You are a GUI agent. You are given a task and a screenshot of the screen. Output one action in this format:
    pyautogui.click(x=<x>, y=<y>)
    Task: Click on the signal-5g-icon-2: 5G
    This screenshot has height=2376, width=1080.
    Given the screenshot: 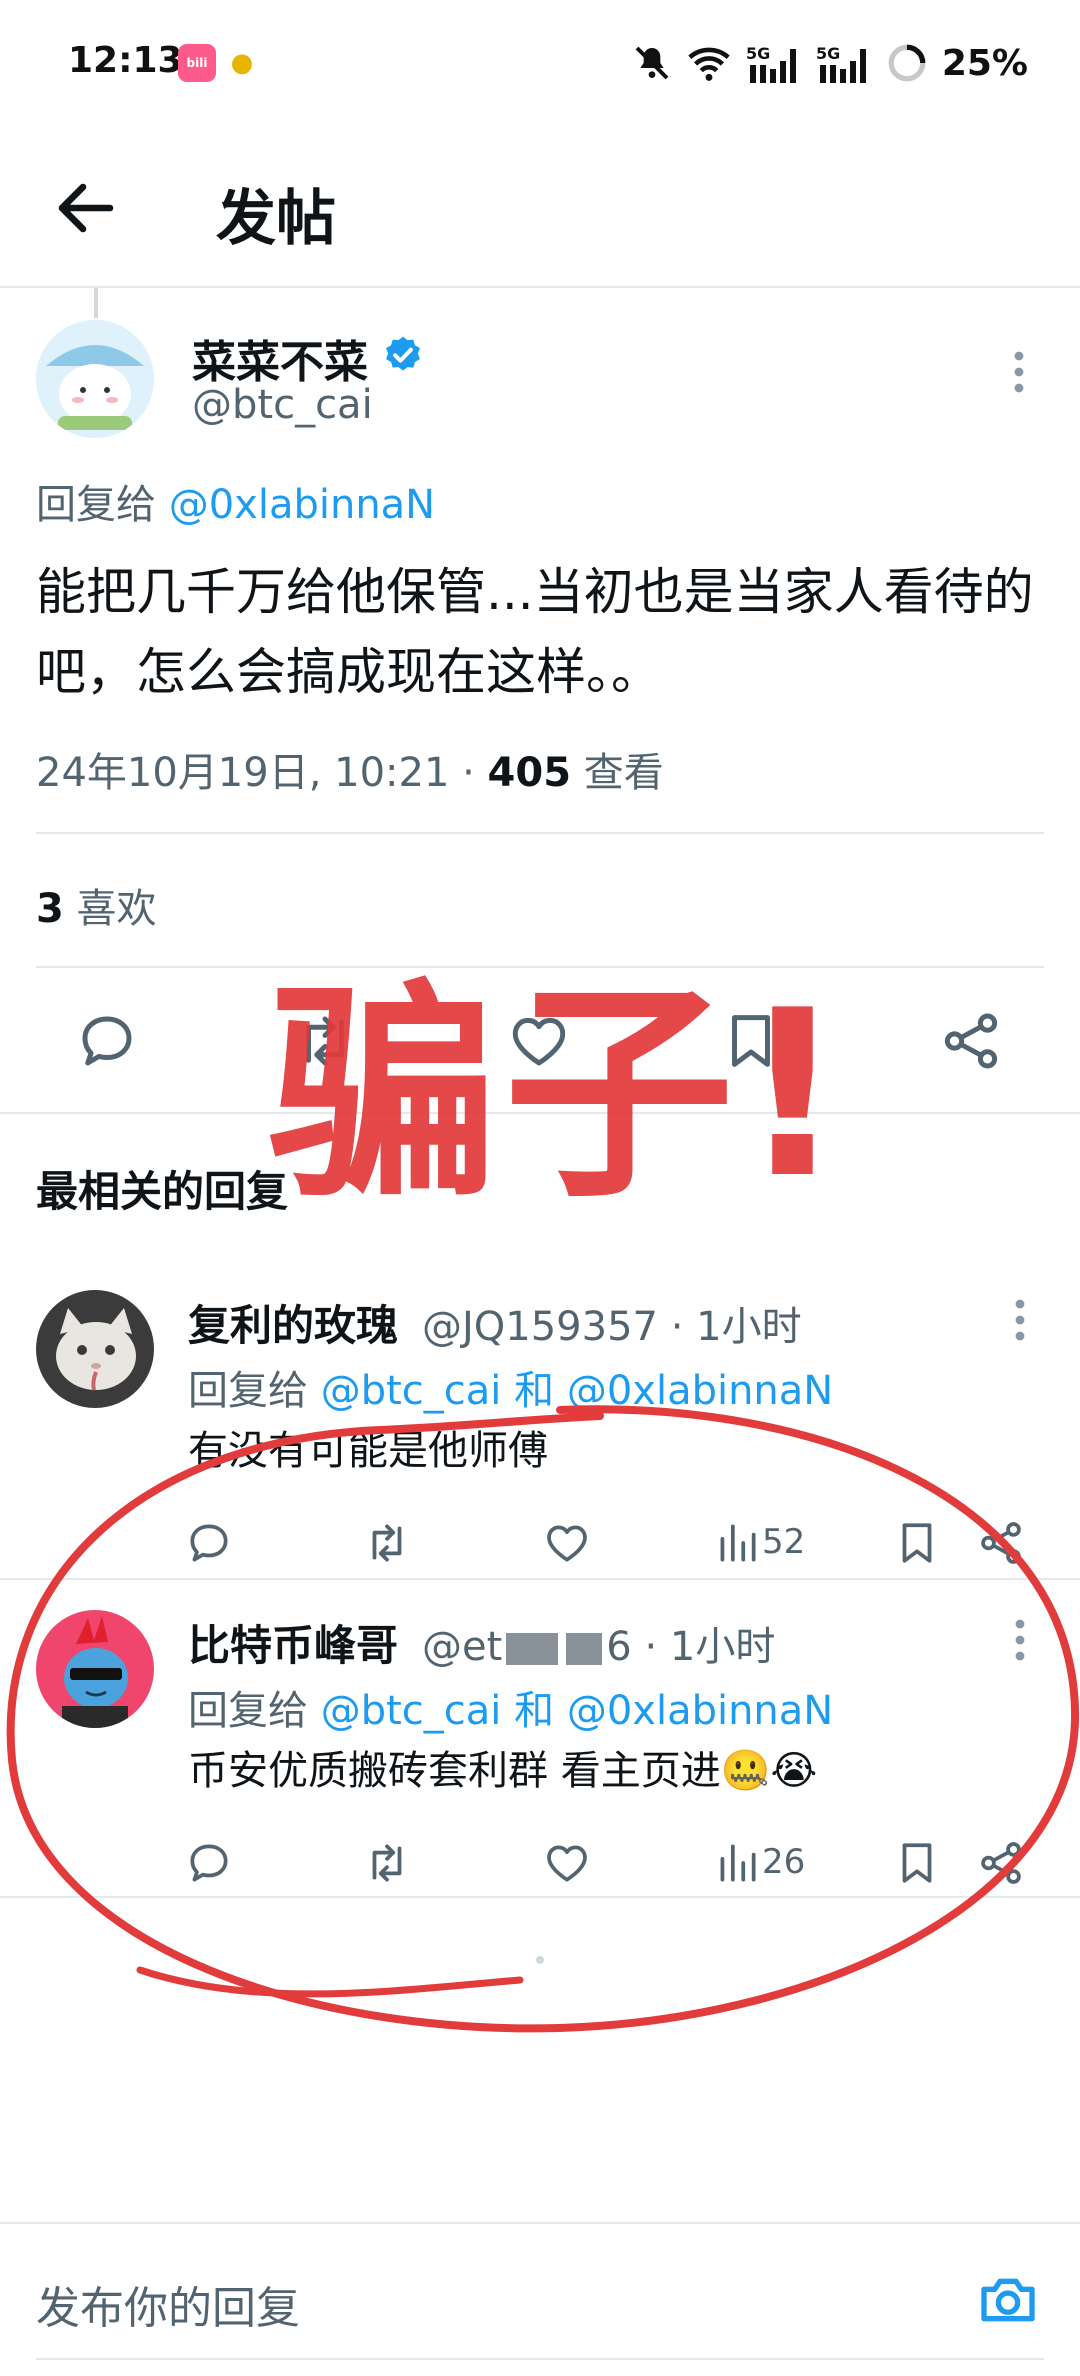 What is the action you would take?
    pyautogui.click(x=841, y=63)
    